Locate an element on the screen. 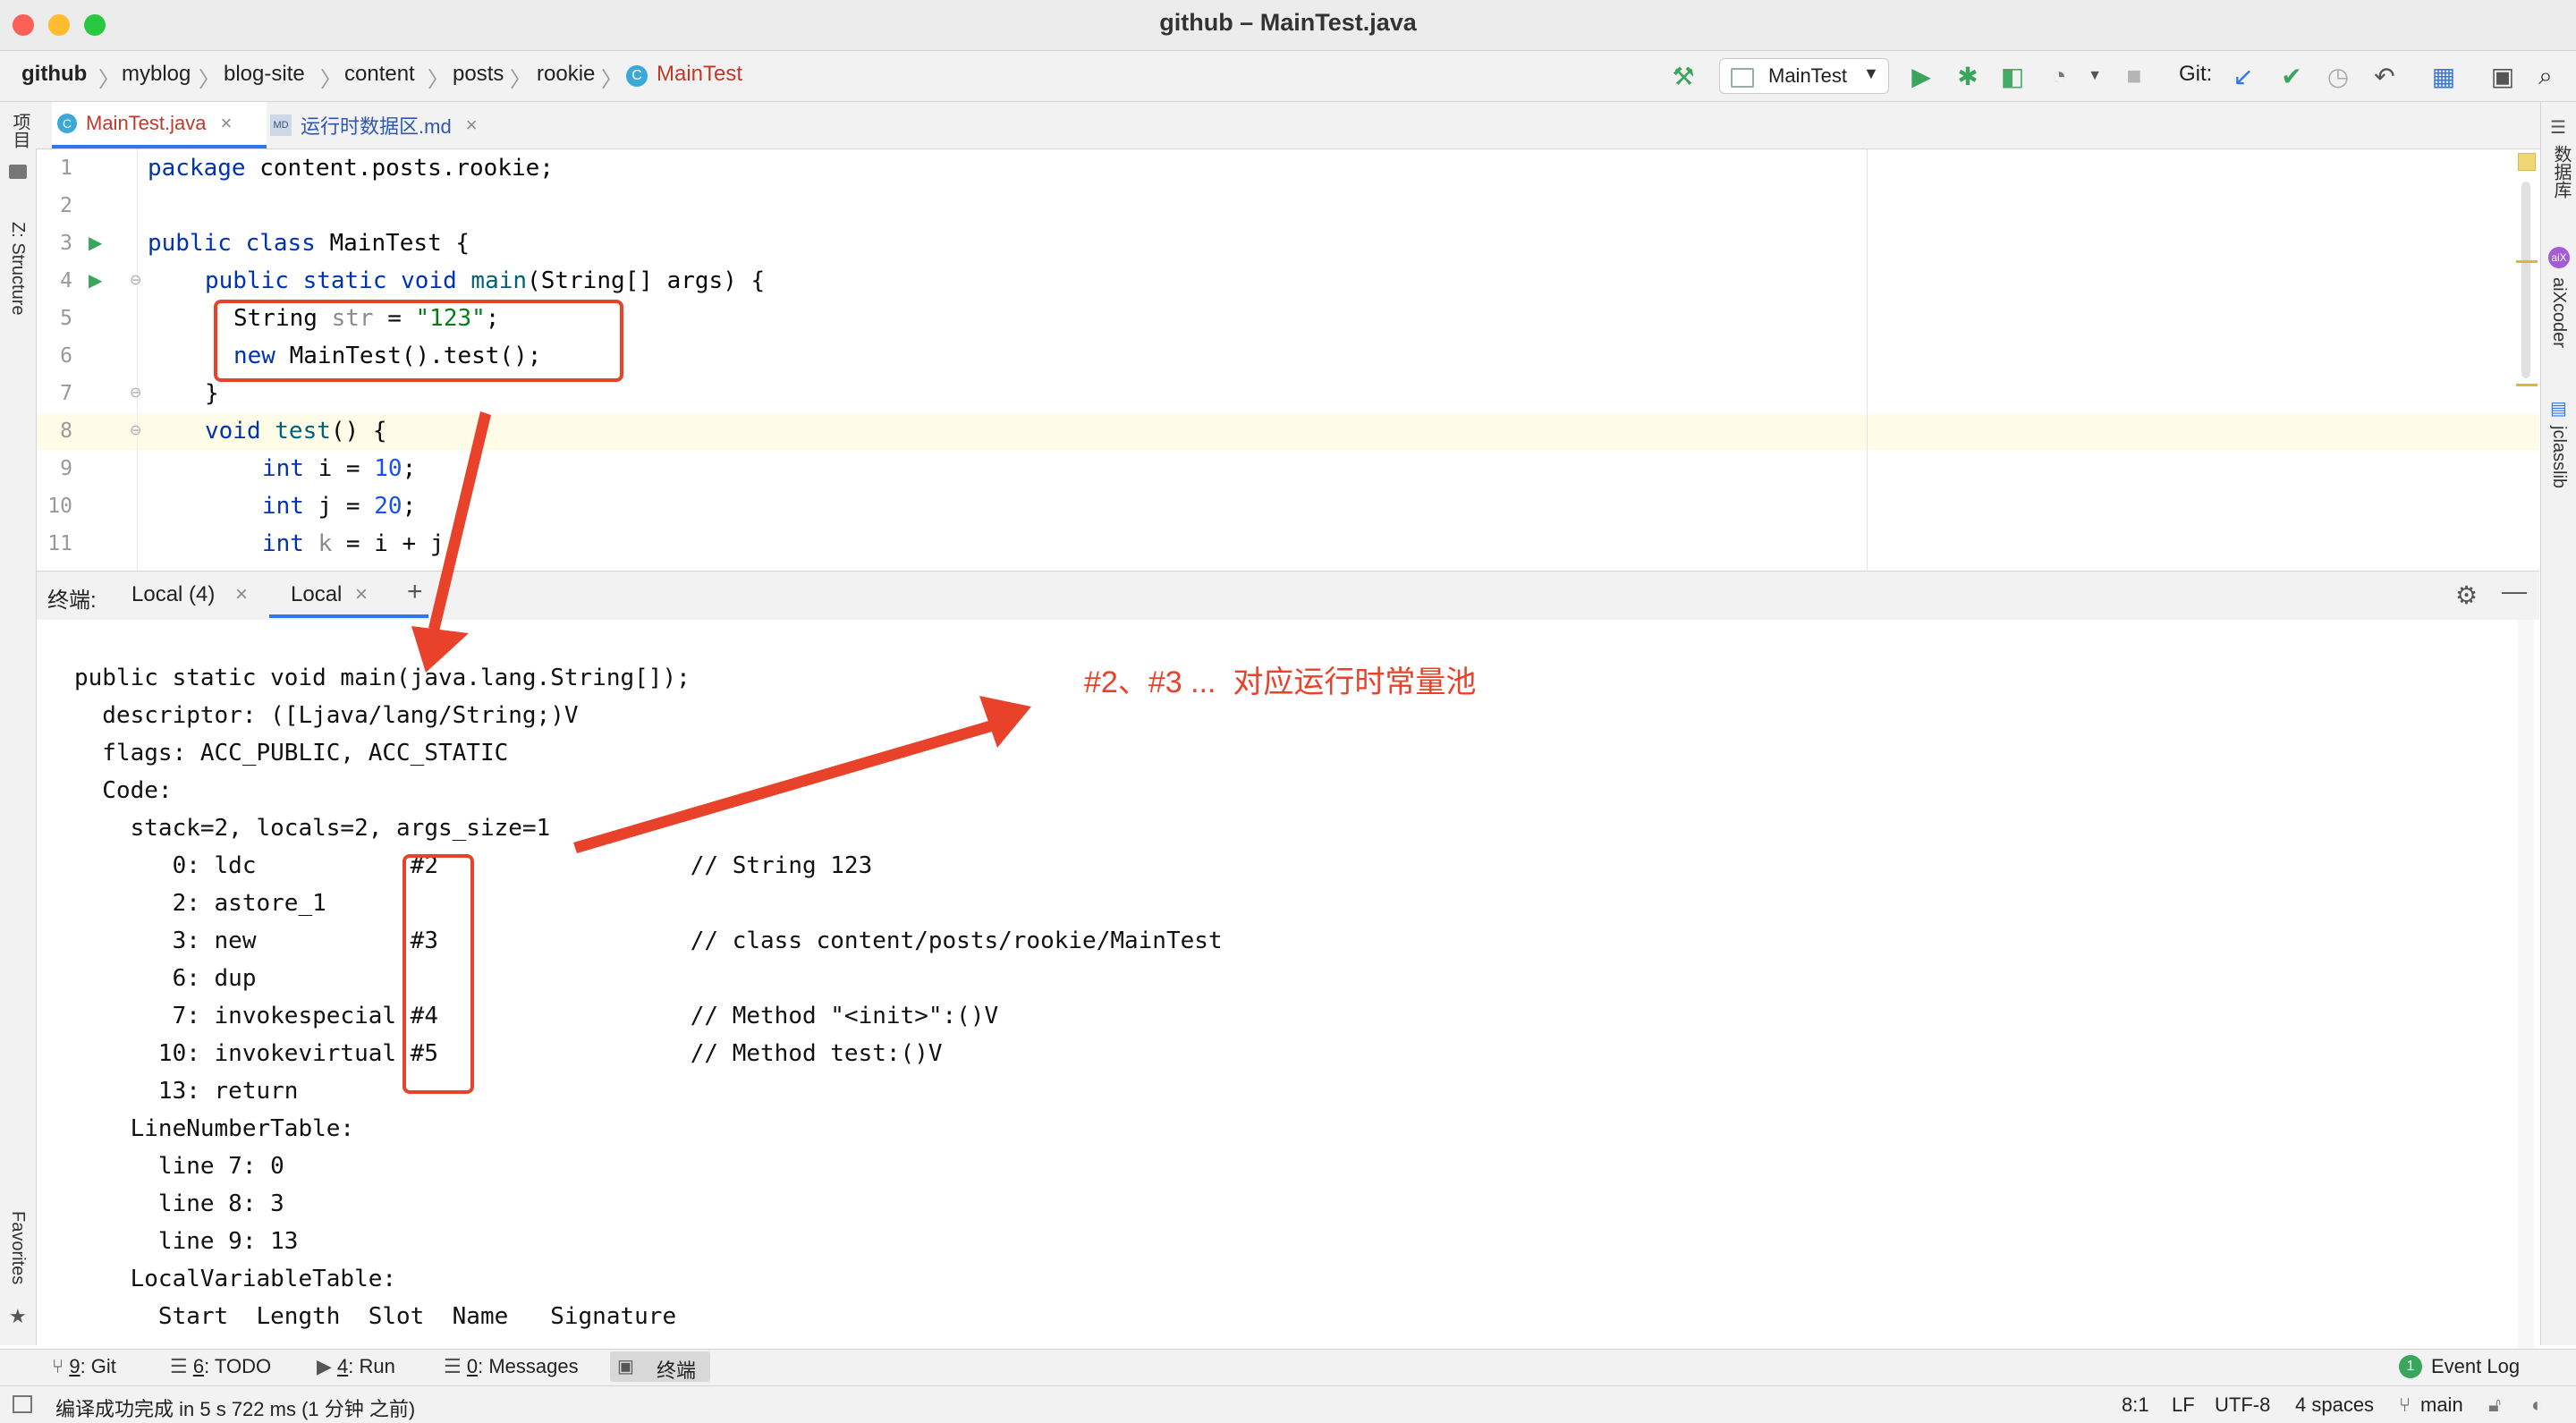 The image size is (2576, 1423). toggle-panels-icon is located at coordinates (22, 1404).